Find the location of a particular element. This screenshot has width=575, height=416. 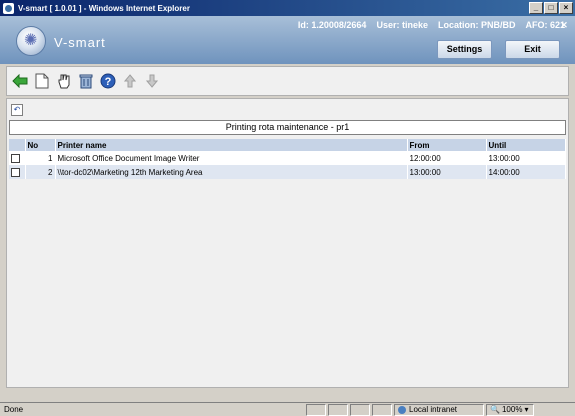

column-header-until: Until is located at coordinates (526, 145).